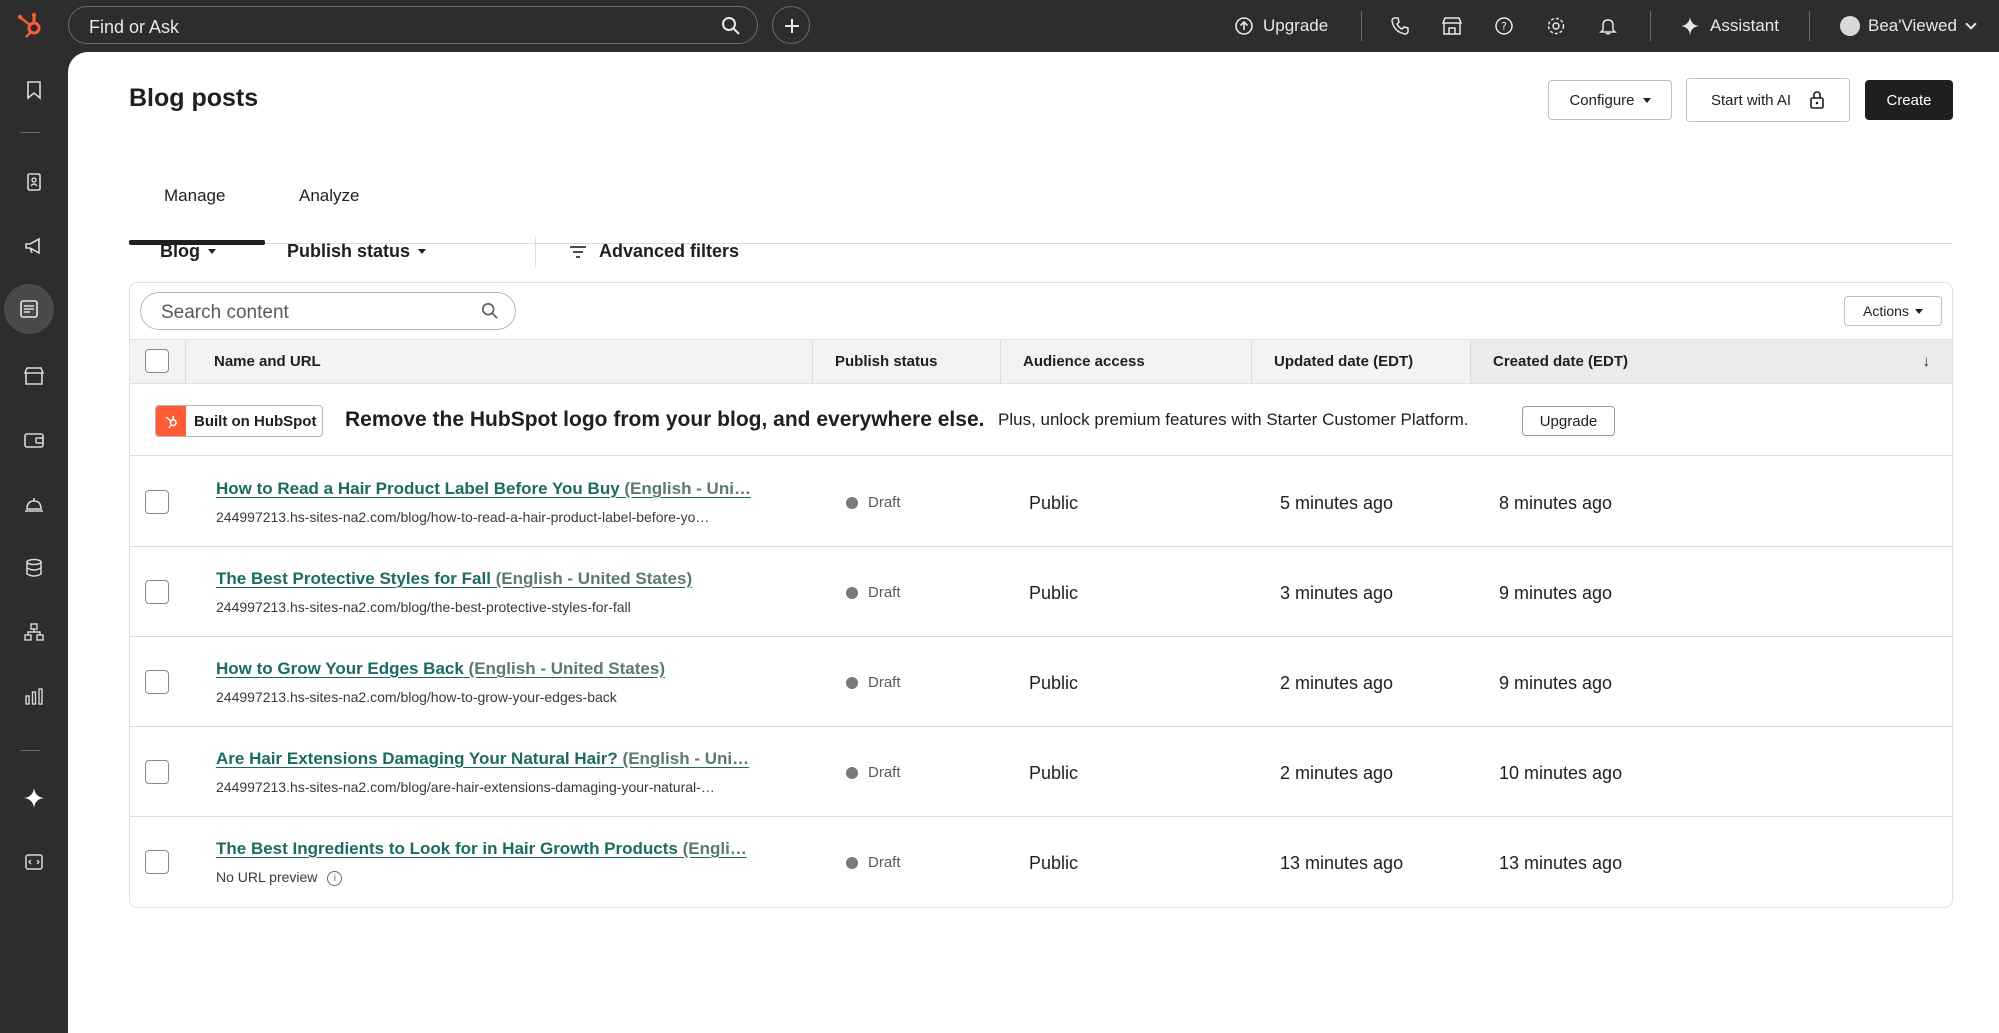  What do you see at coordinates (30, 25) in the screenshot?
I see `hubspot-logo-icon` at bounding box center [30, 25].